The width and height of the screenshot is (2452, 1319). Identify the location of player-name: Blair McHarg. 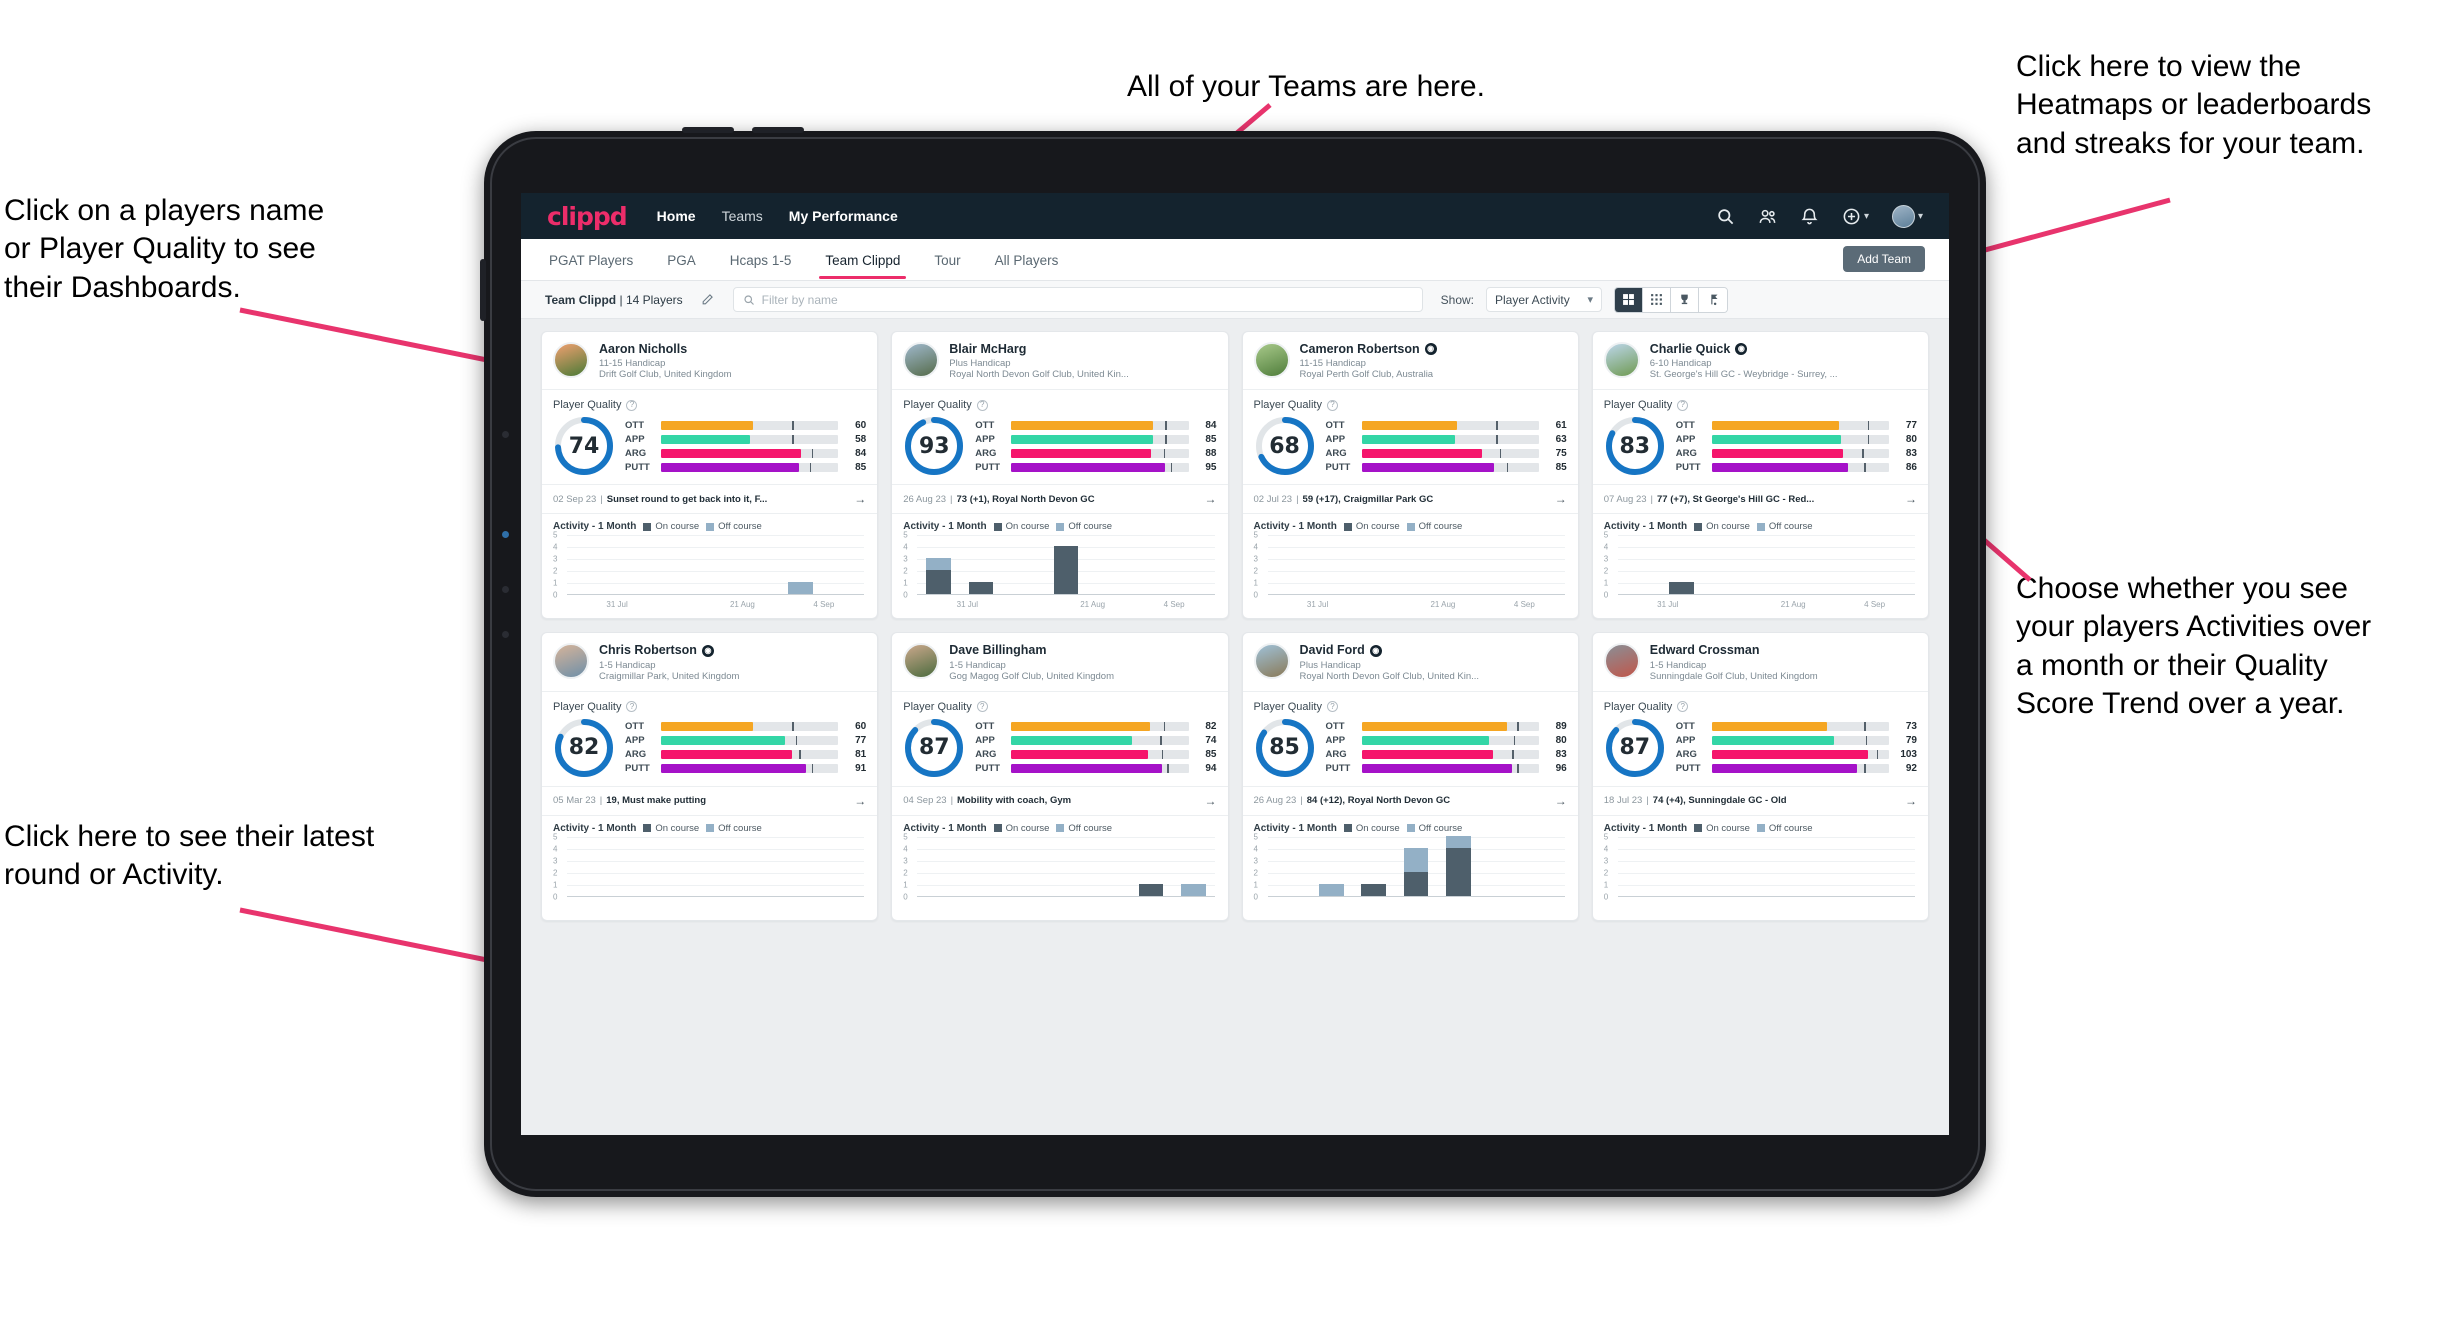
(1039, 349).